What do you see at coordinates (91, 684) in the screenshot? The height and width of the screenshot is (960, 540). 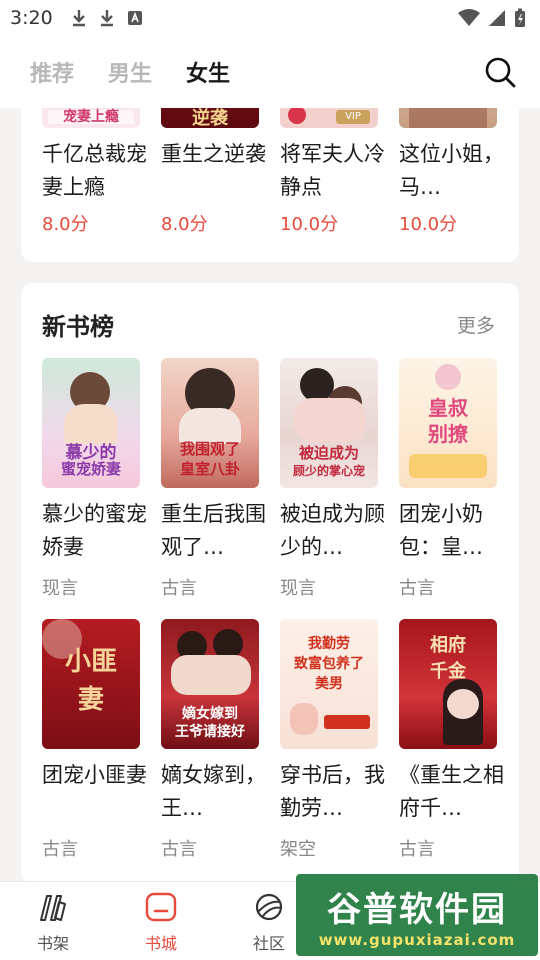 I see `book-cover: 小匪 妻` at bounding box center [91, 684].